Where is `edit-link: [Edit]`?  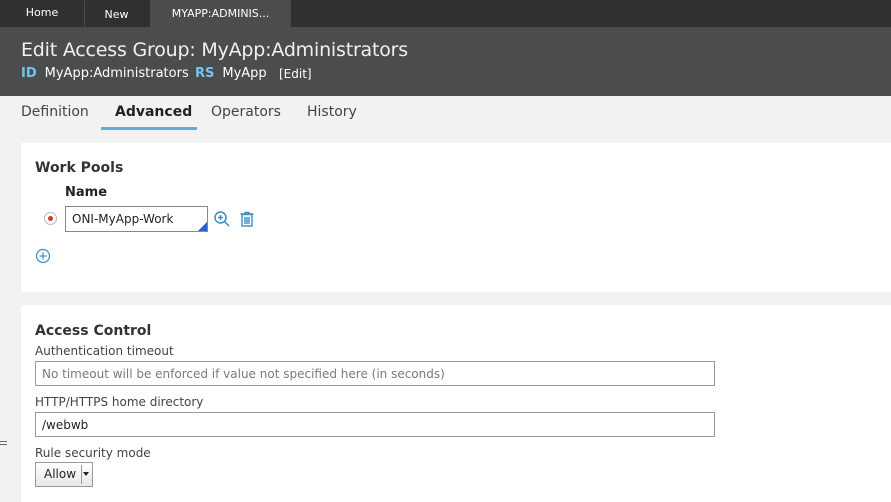
edit-link: [Edit] is located at coordinates (295, 74).